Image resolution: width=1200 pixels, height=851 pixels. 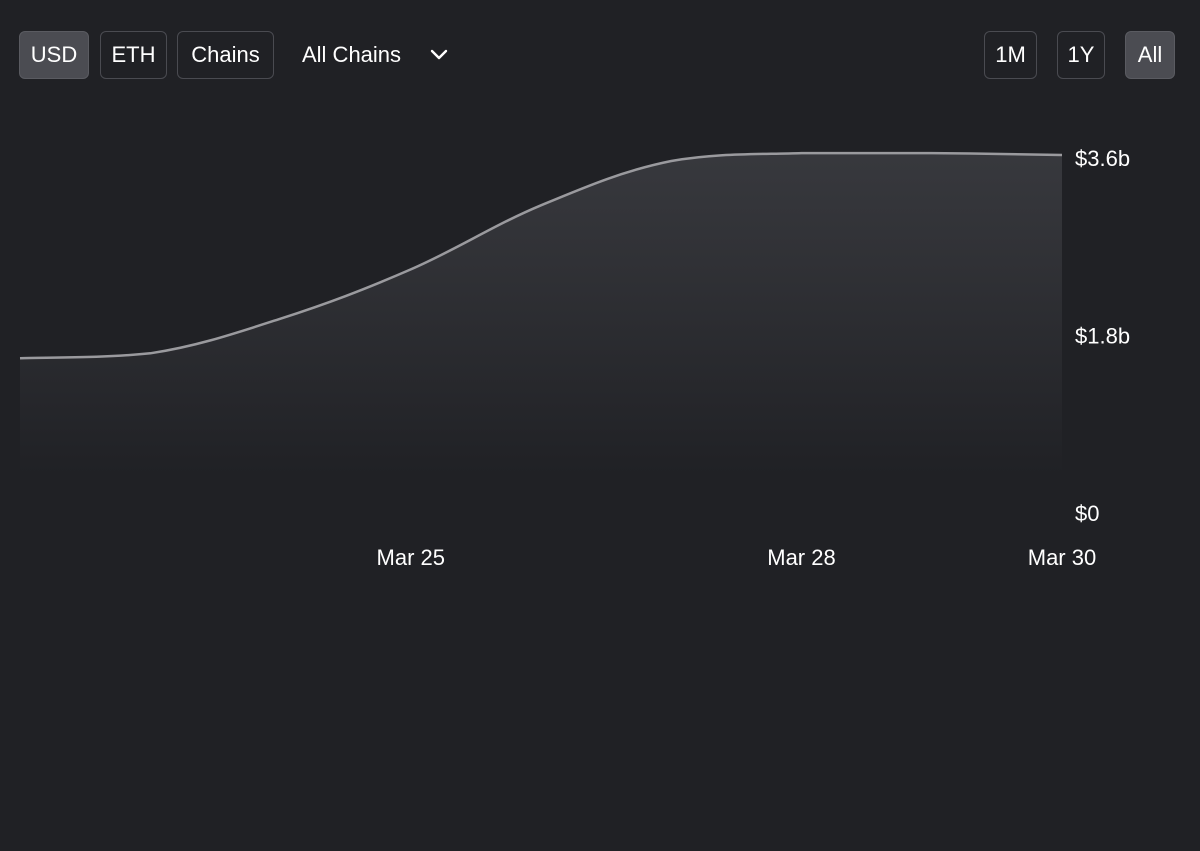 What do you see at coordinates (1102, 158) in the screenshot?
I see `y-tick-label: $3.6b` at bounding box center [1102, 158].